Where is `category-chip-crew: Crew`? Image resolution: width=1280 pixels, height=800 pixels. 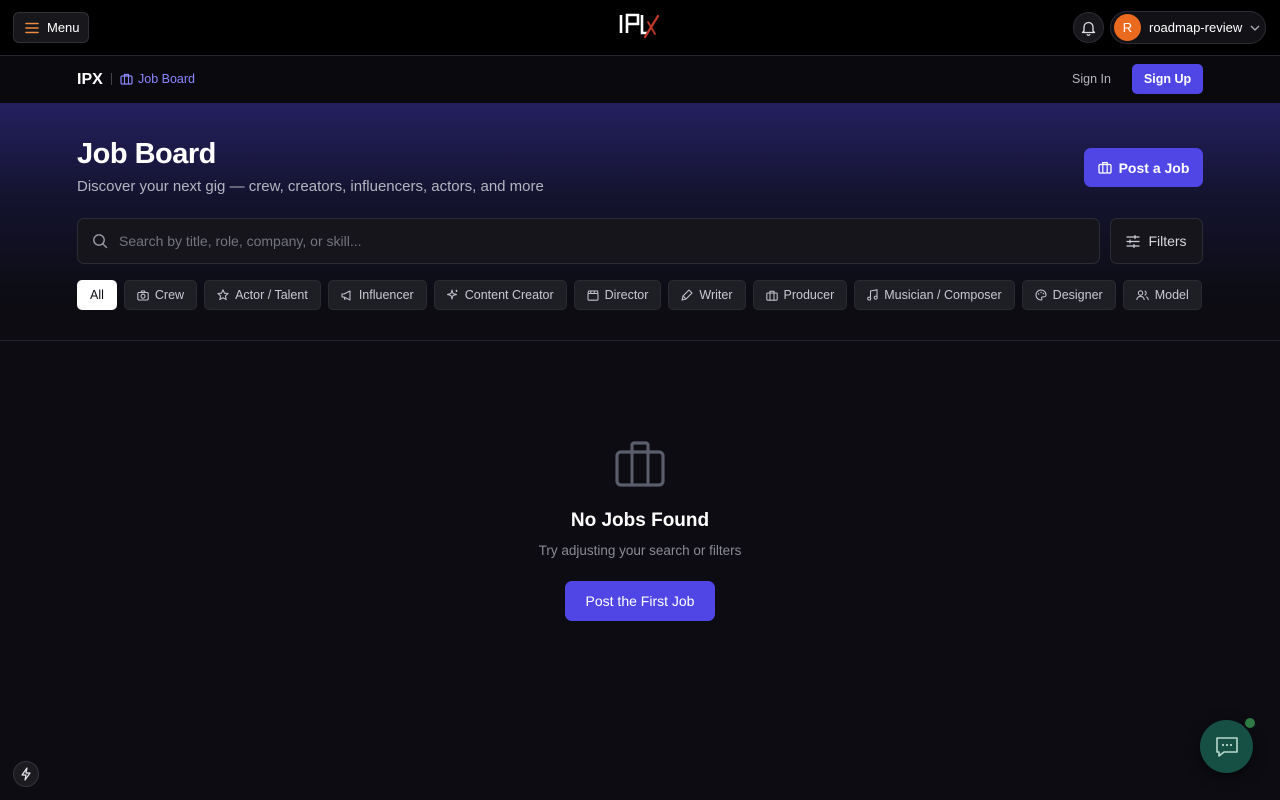 category-chip-crew: Crew is located at coordinates (160, 295).